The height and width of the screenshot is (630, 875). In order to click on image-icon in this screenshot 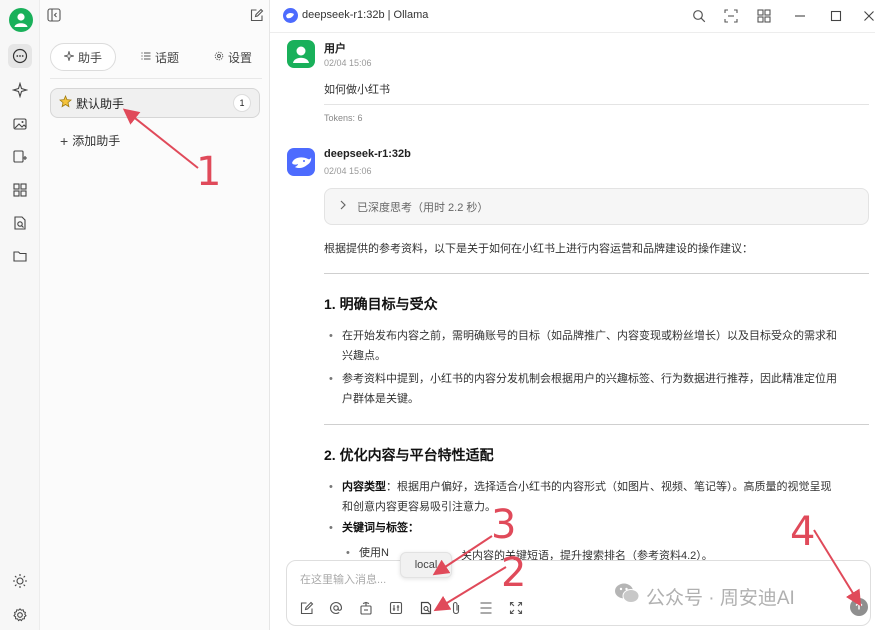, I will do `click(20, 124)`.